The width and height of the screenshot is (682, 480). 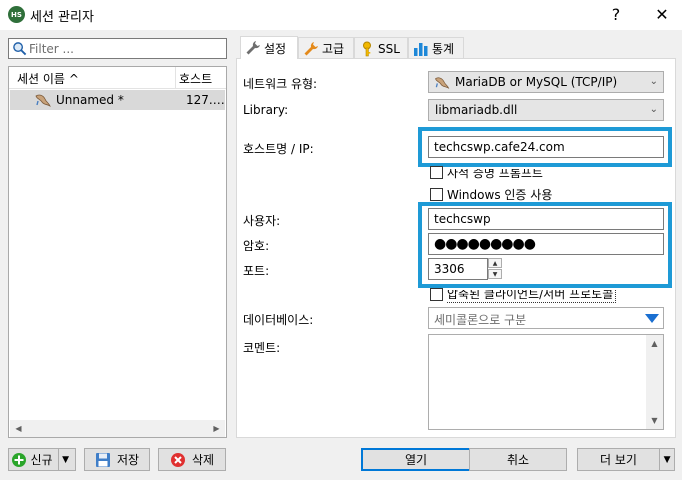 I want to click on password-input: ●●●●●●●●●, so click(x=546, y=244).